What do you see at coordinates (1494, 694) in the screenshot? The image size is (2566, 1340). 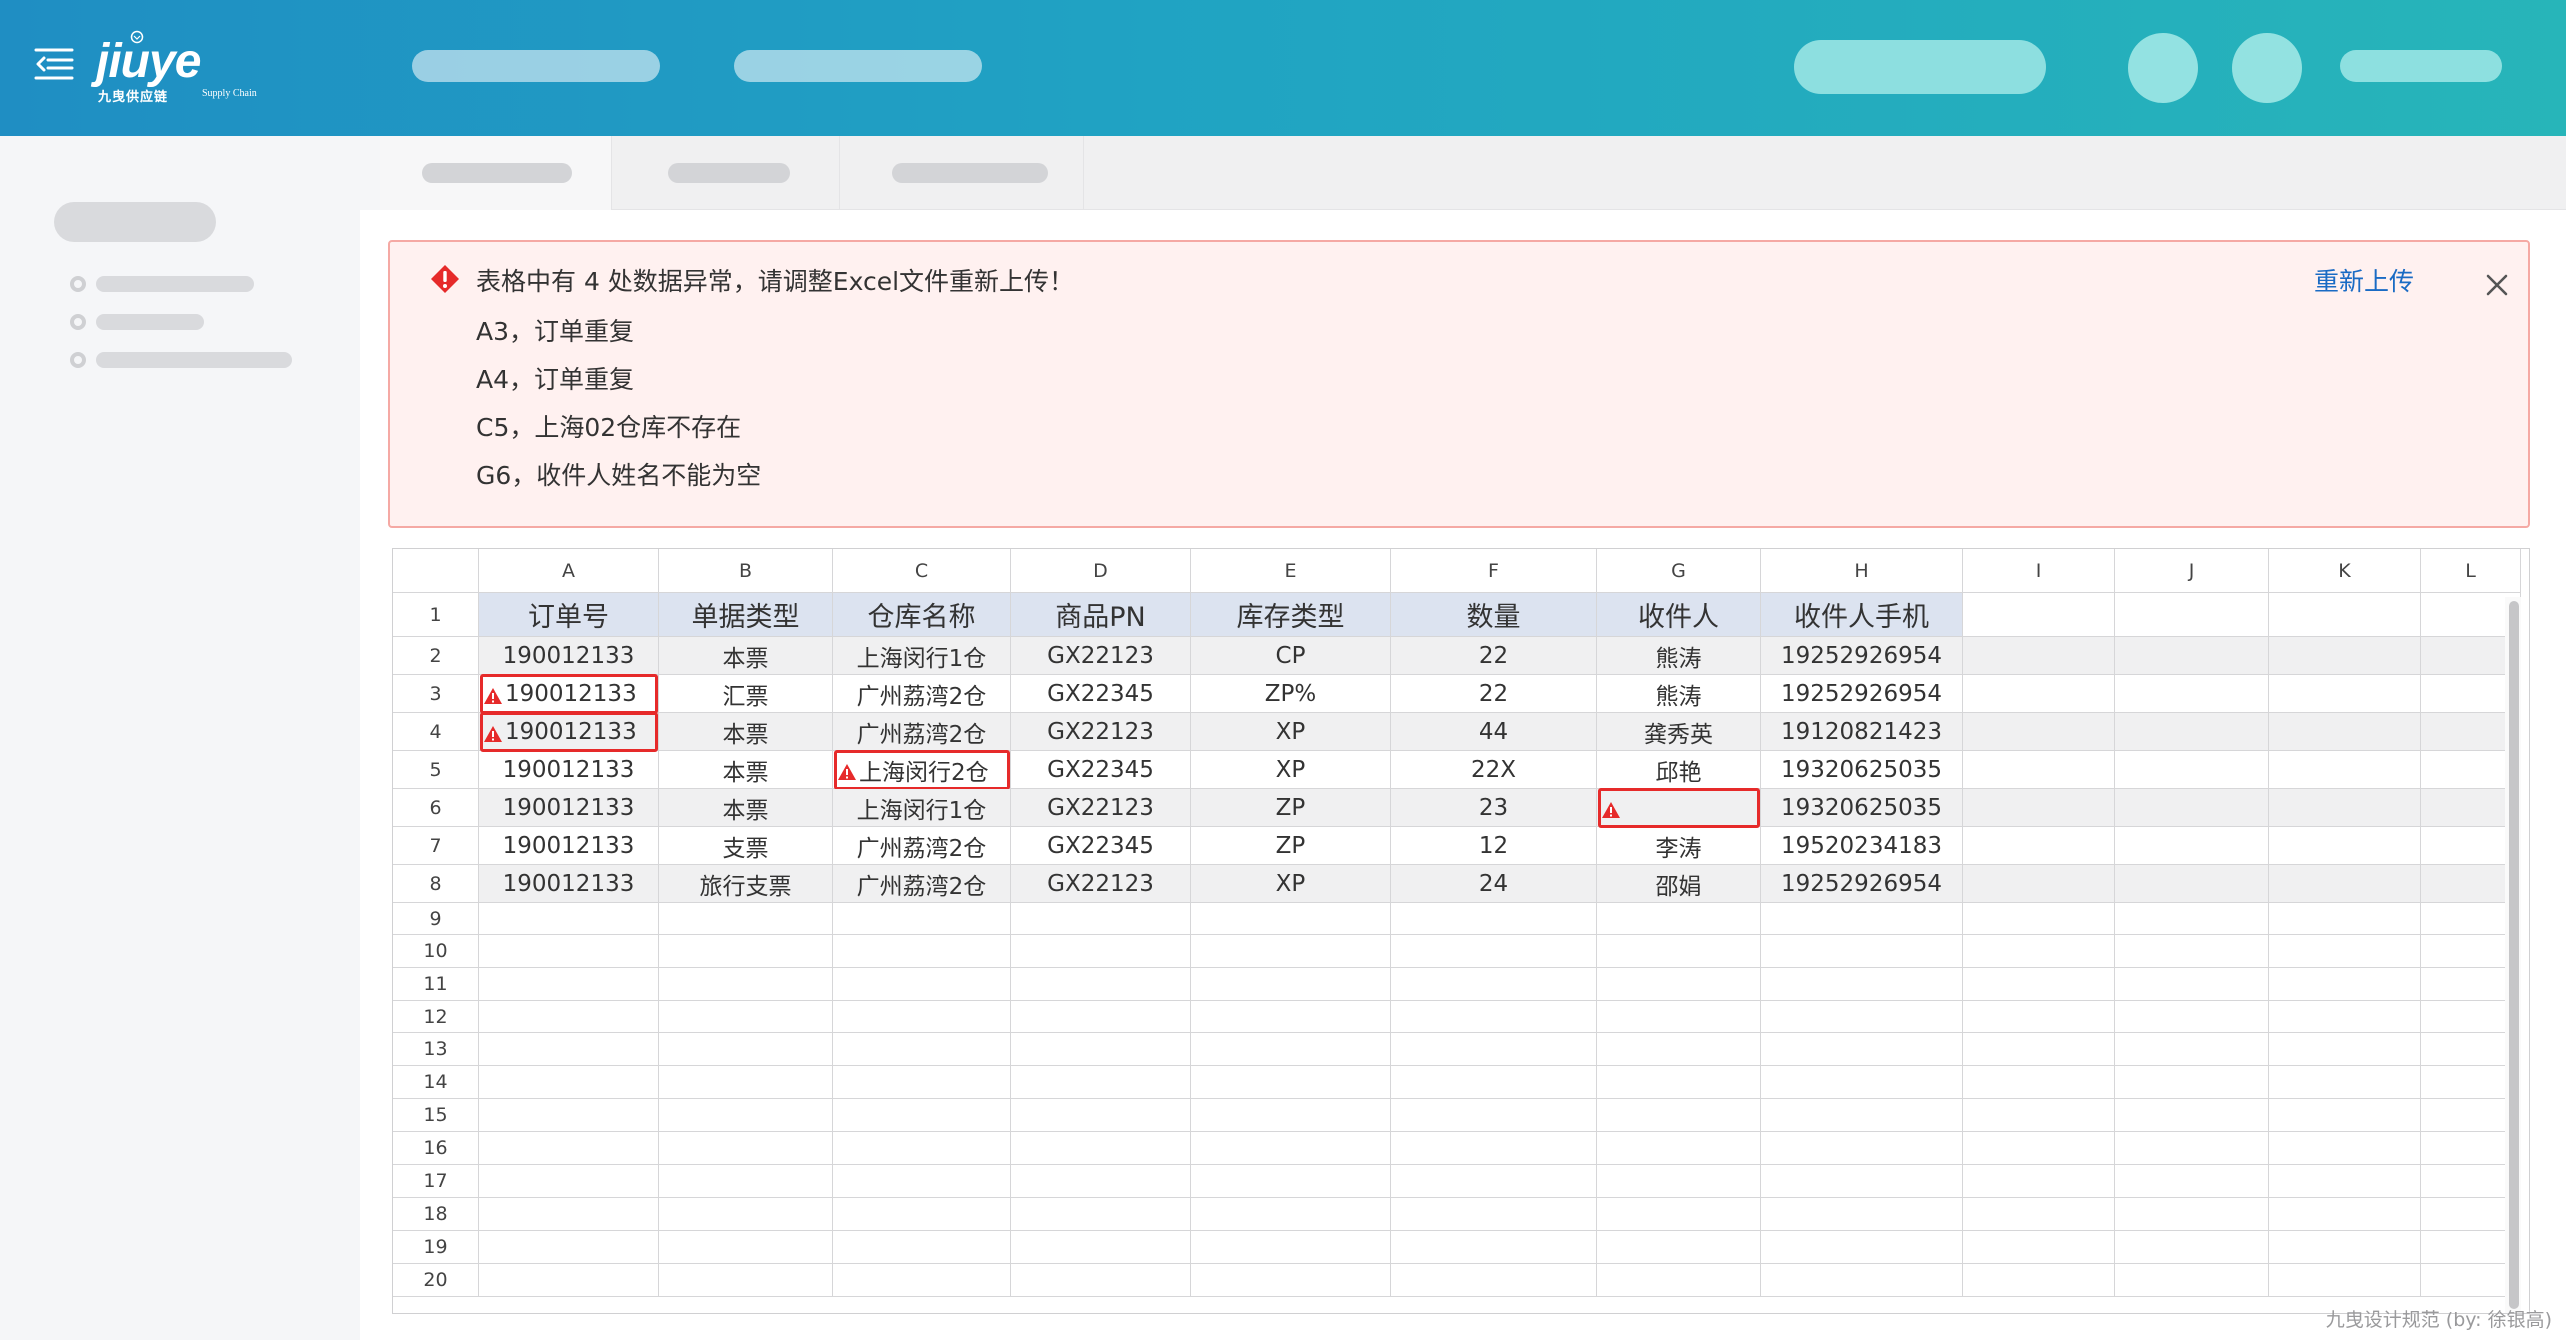 I see `table-cell: 22` at bounding box center [1494, 694].